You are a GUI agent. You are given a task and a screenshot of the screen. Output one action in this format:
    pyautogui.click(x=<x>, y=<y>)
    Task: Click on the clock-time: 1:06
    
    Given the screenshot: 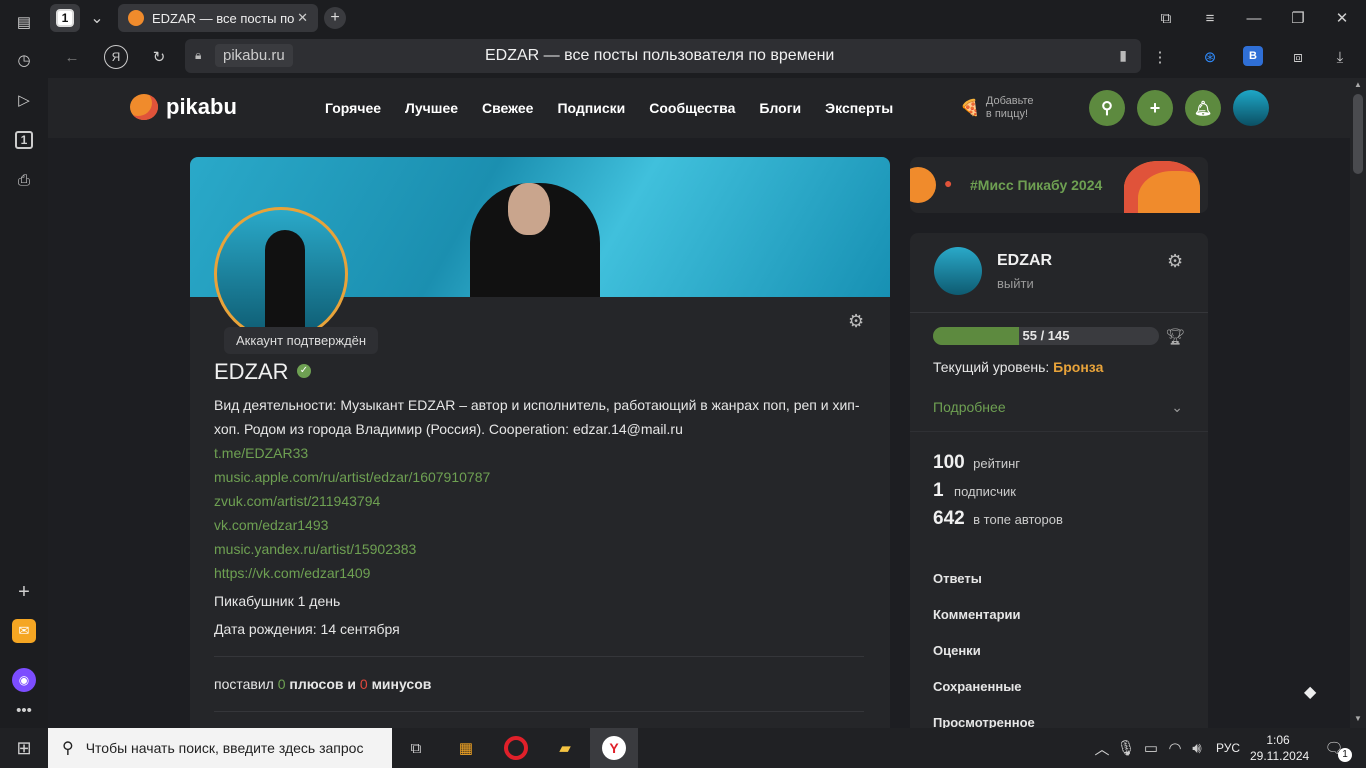 What is the action you would take?
    pyautogui.click(x=1278, y=740)
    